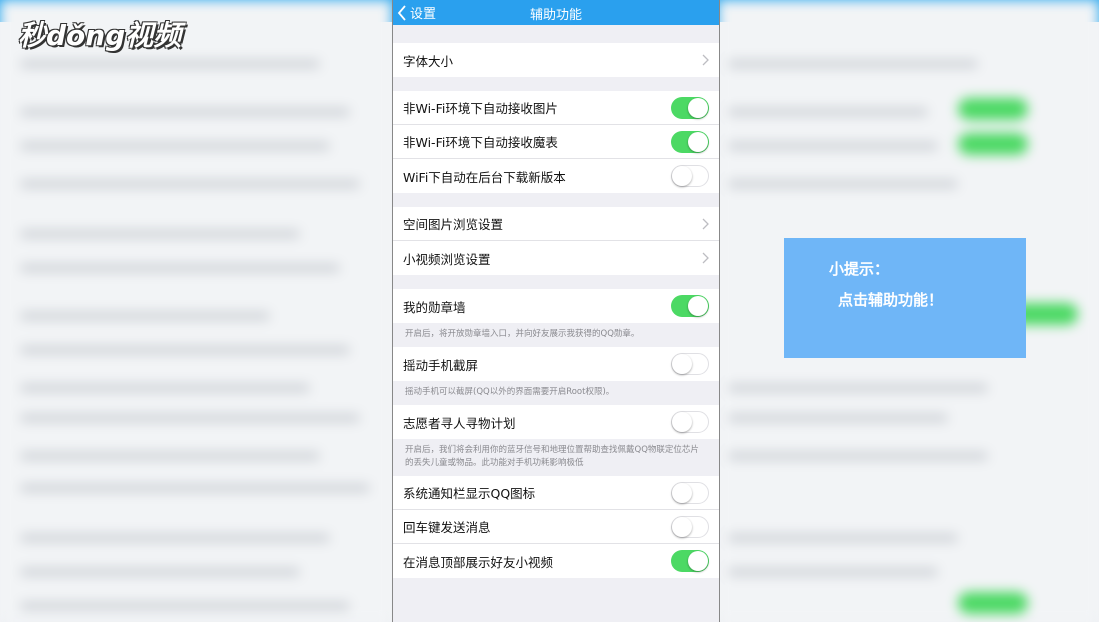  I want to click on row-nonwifi-images: 非Wi-Fi环境下自动接收图片, so click(556, 108).